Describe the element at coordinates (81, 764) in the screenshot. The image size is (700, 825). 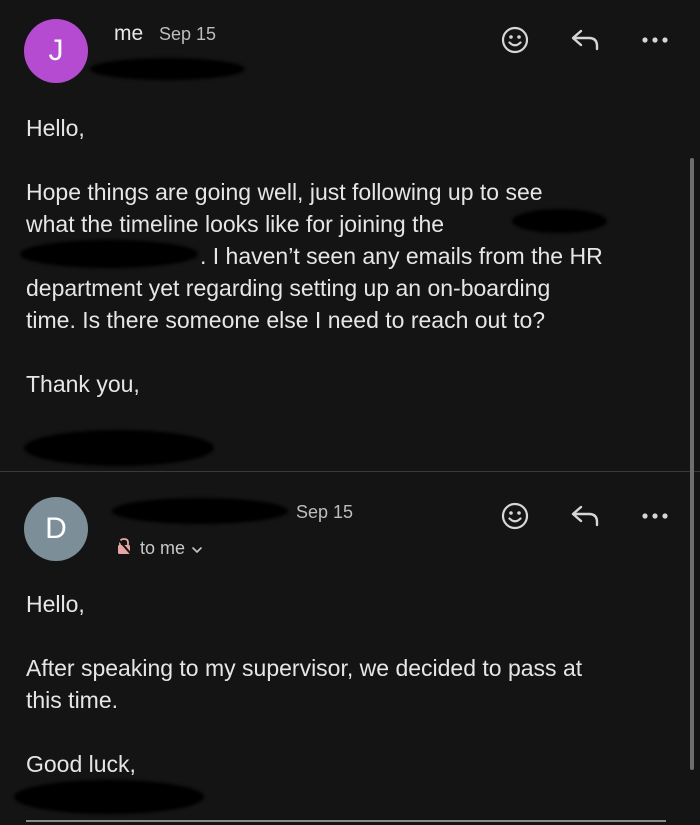
I see `closing: Good luck,` at that location.